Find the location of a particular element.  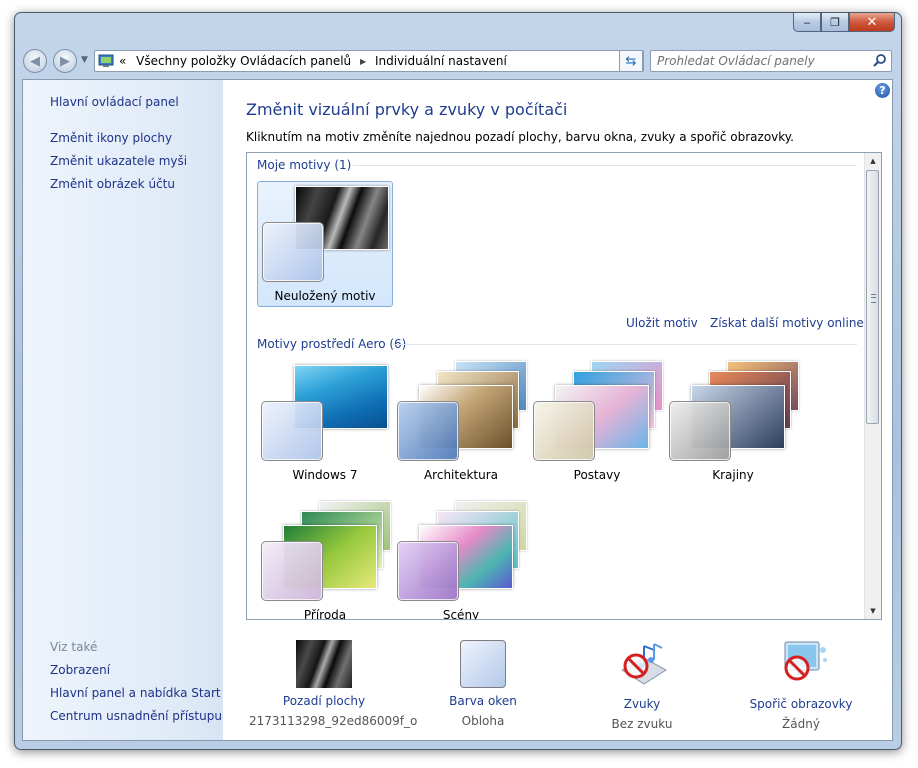

sidebar-link-account-picture: Změnit obrázek účtu is located at coordinates (112, 184).